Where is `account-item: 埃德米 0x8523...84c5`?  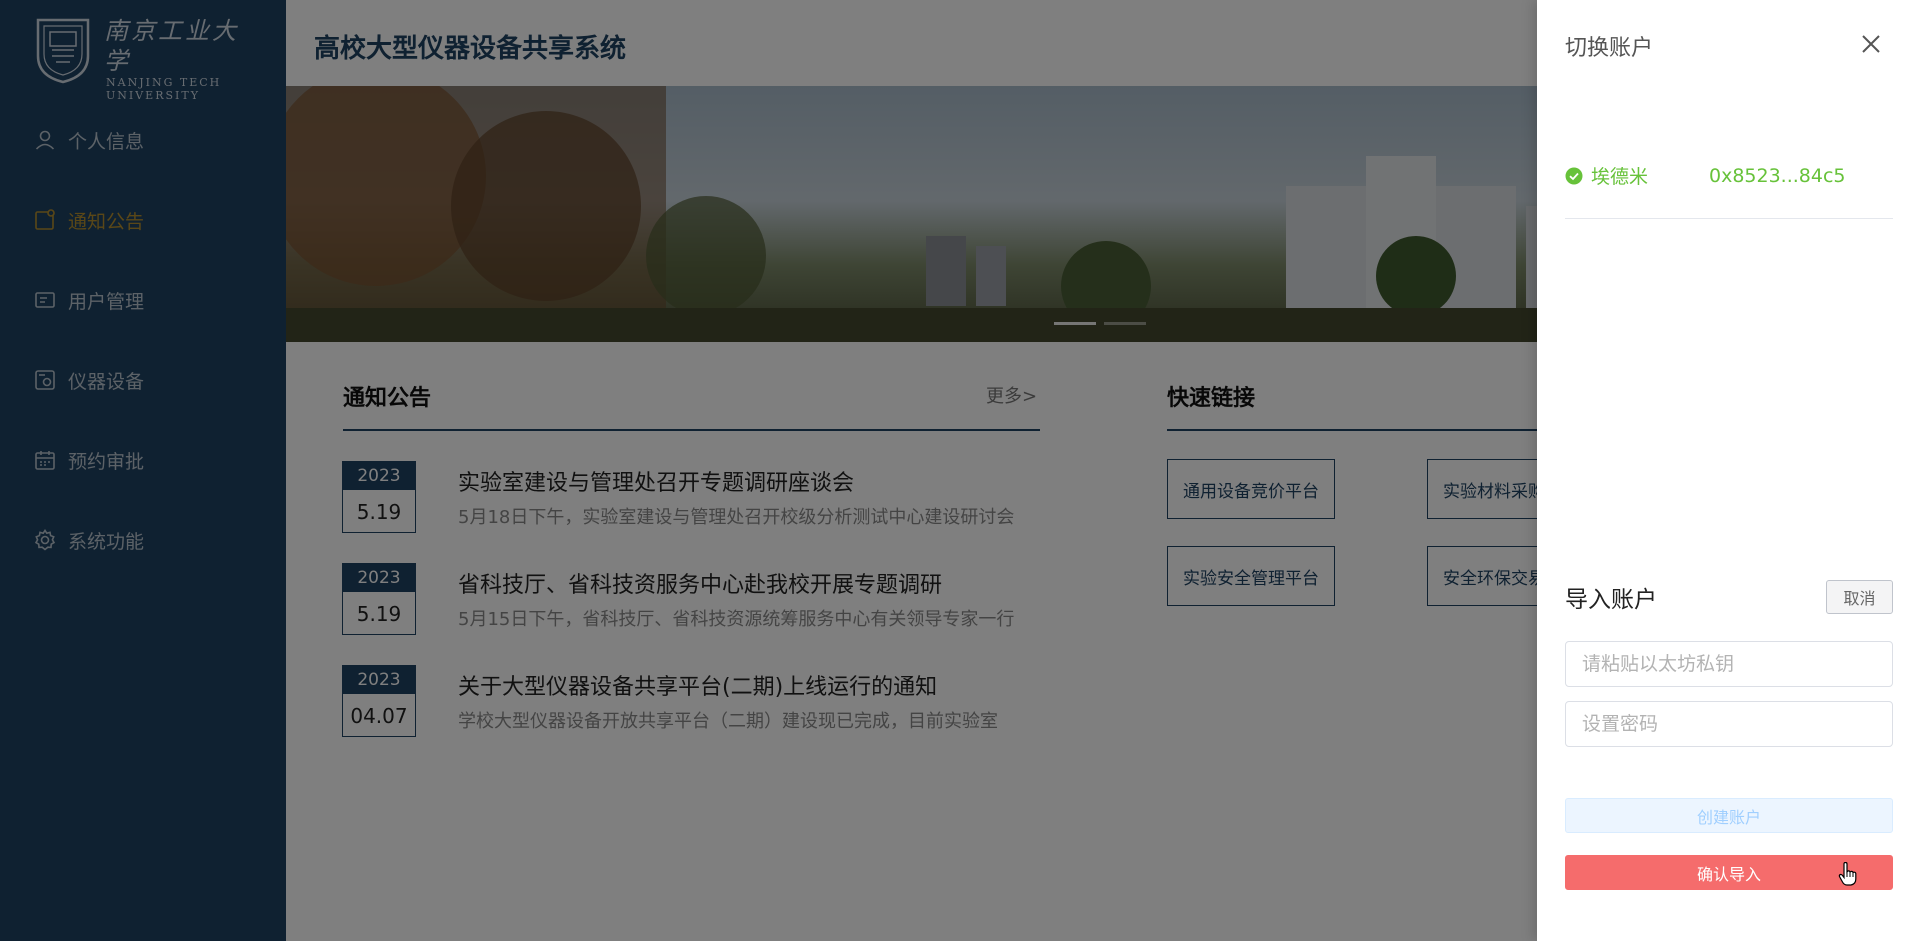 account-item: 埃德米 0x8523...84c5 is located at coordinates (1729, 175).